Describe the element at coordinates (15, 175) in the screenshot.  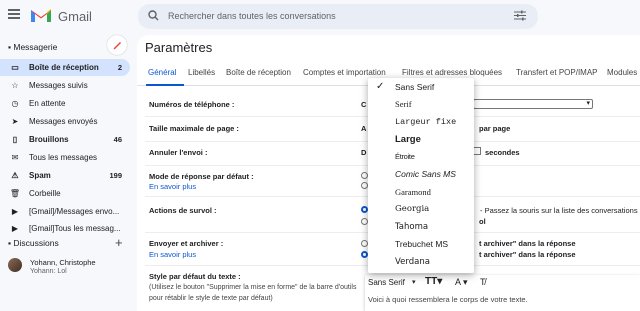
I see `spam-icon: ⚠` at that location.